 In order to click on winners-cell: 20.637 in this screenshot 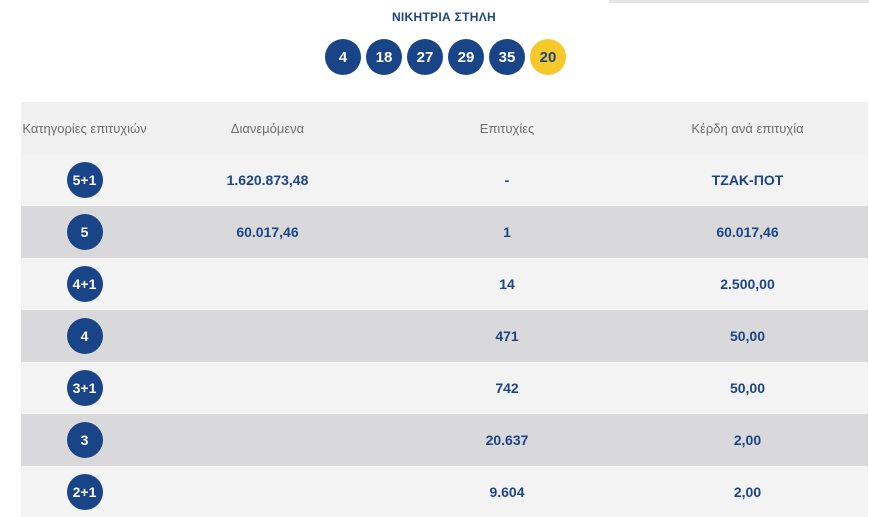, I will do `click(507, 440)`.